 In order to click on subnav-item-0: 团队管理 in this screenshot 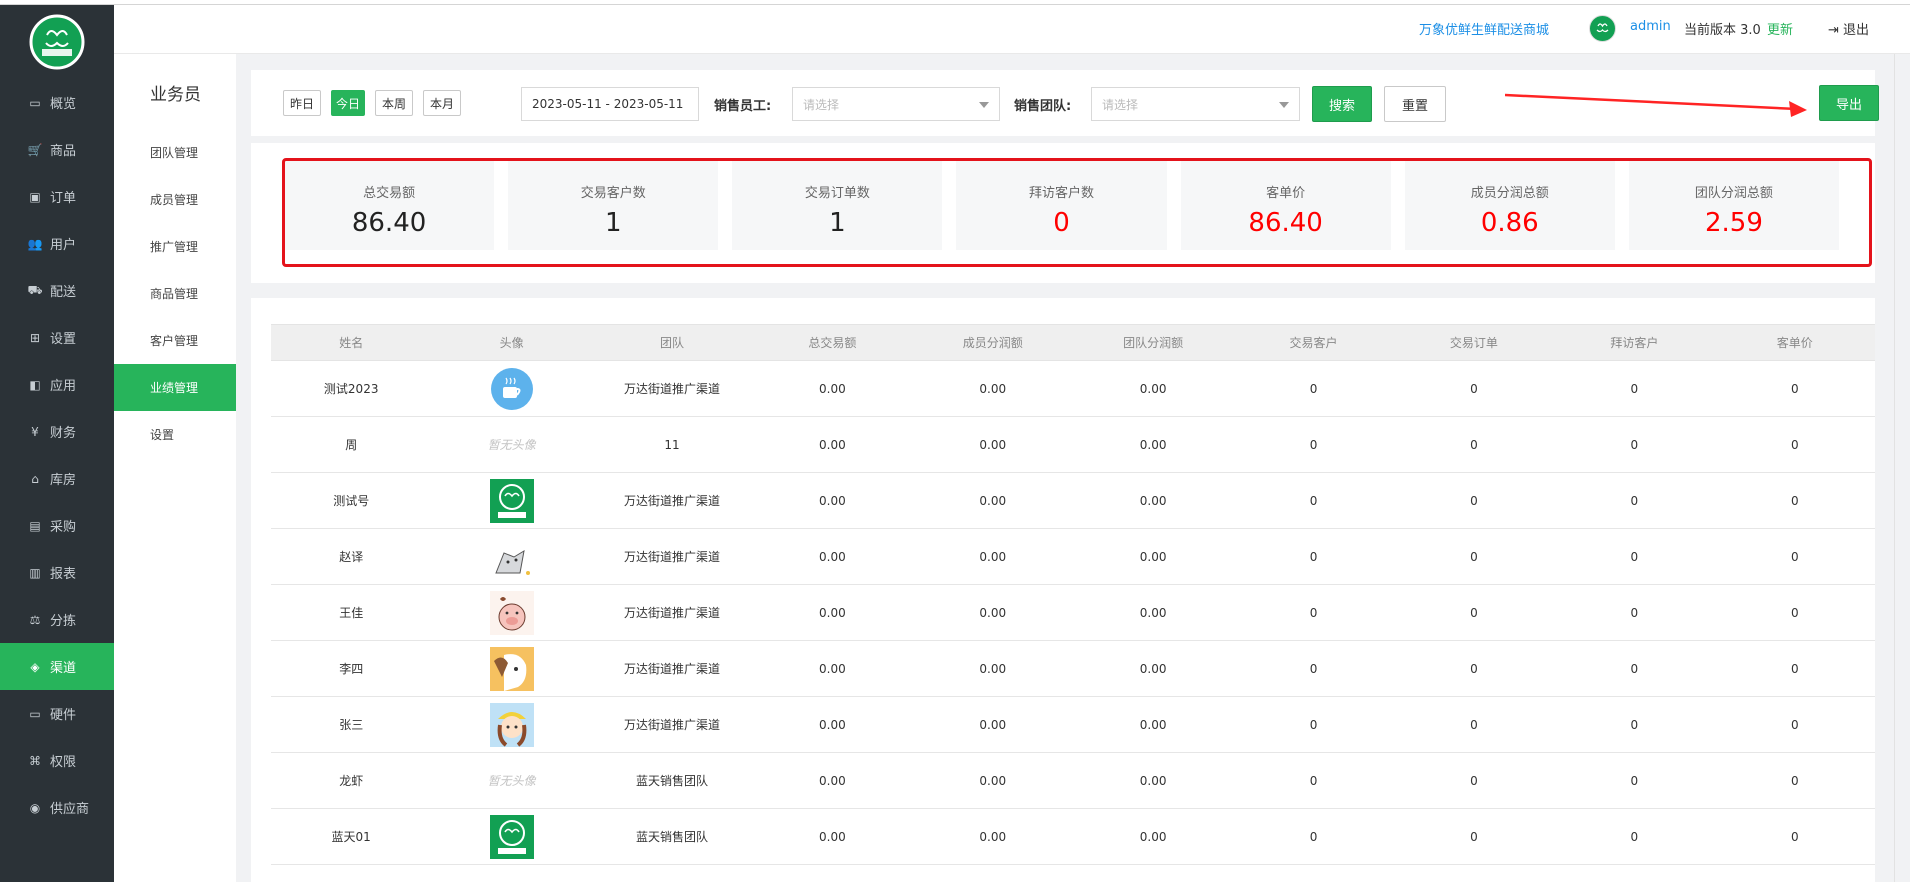, I will do `click(175, 152)`.